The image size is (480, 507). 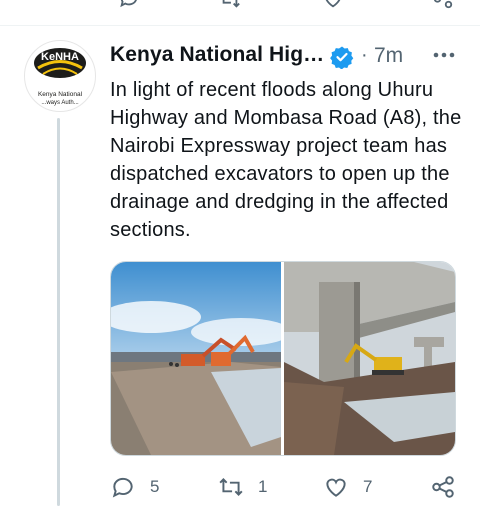 I want to click on thread-line, so click(x=58, y=312).